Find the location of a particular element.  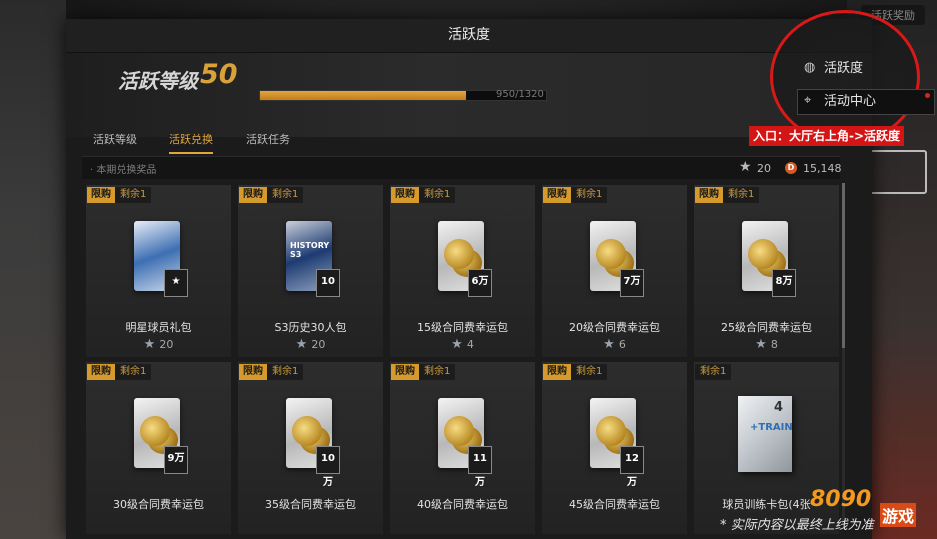

pack-value-badge: 8万 is located at coordinates (784, 283).